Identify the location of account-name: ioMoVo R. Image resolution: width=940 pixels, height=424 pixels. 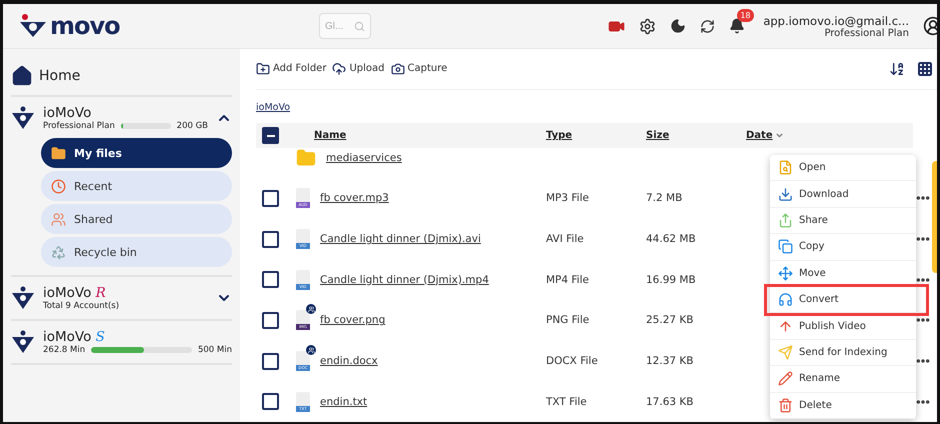
(75, 293).